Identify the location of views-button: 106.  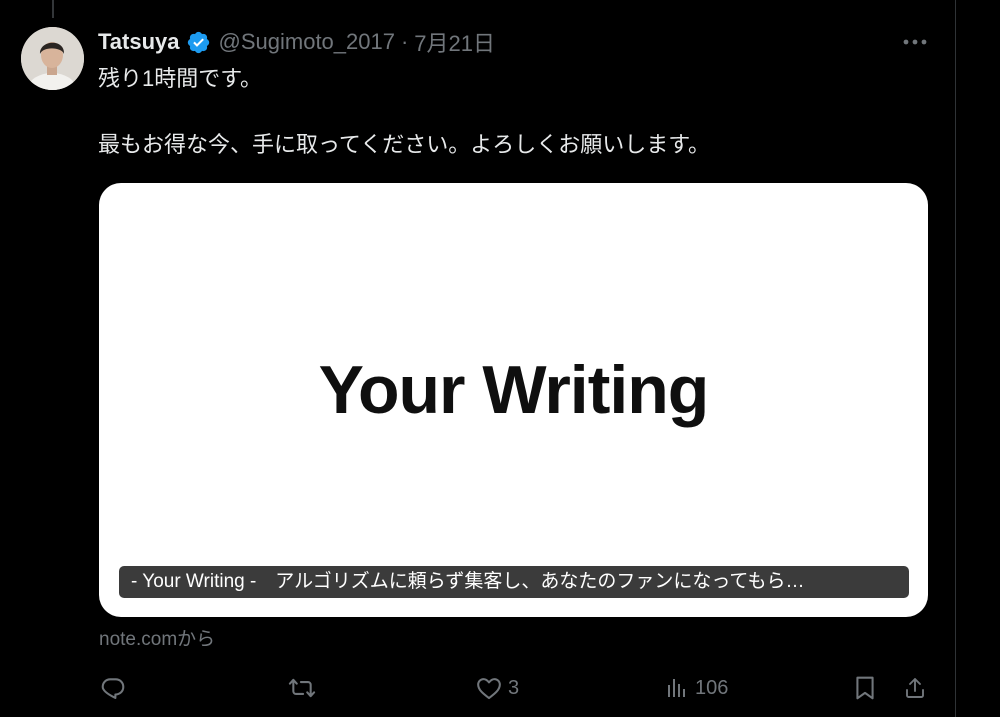
(696, 688).